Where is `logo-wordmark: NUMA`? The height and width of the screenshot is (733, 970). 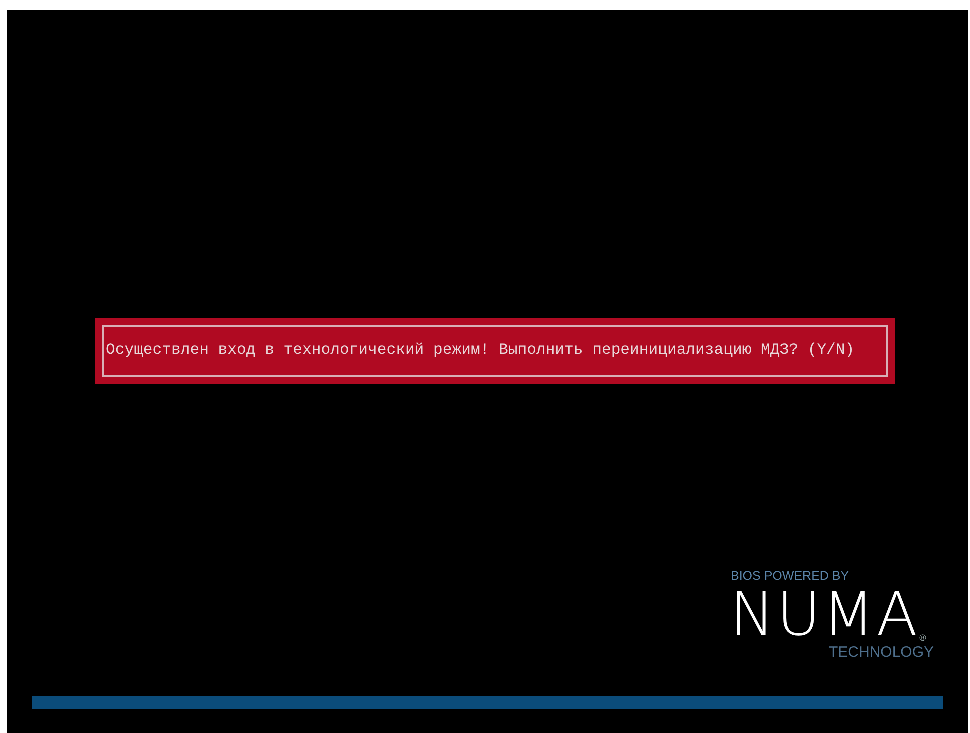 logo-wordmark: NUMA is located at coordinates (825, 614).